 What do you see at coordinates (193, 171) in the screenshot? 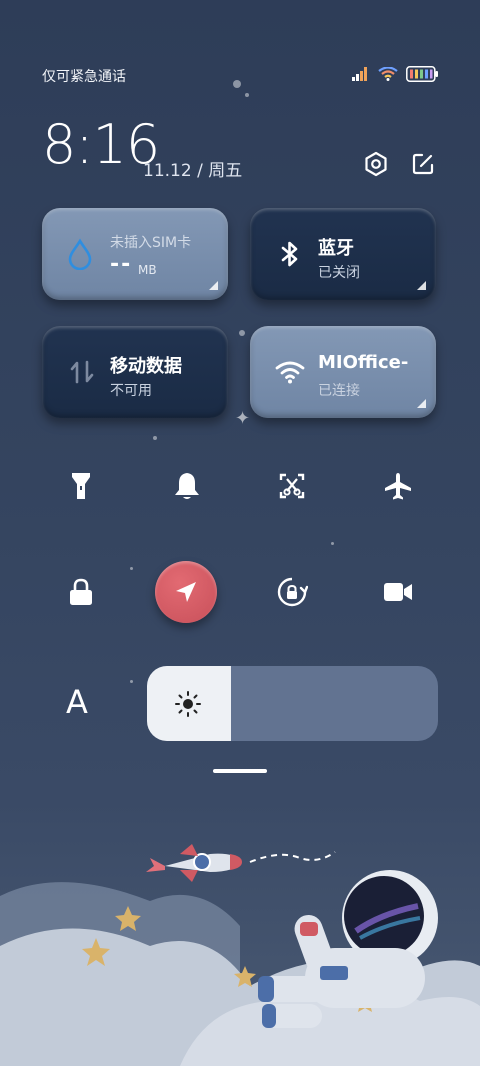
I see `clock-date: 11.12 / 周五` at bounding box center [193, 171].